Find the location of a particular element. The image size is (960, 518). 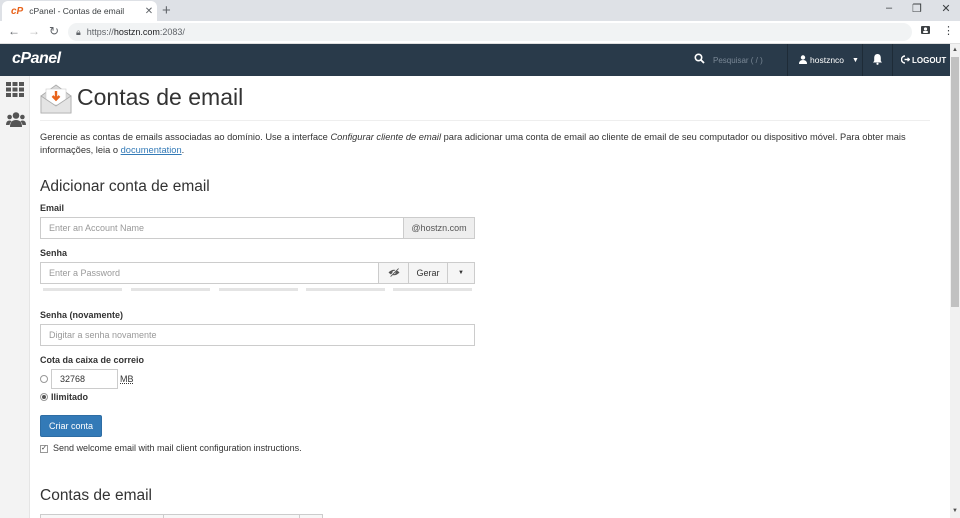

cpanel-logo: cPanel is located at coordinates (36, 59).